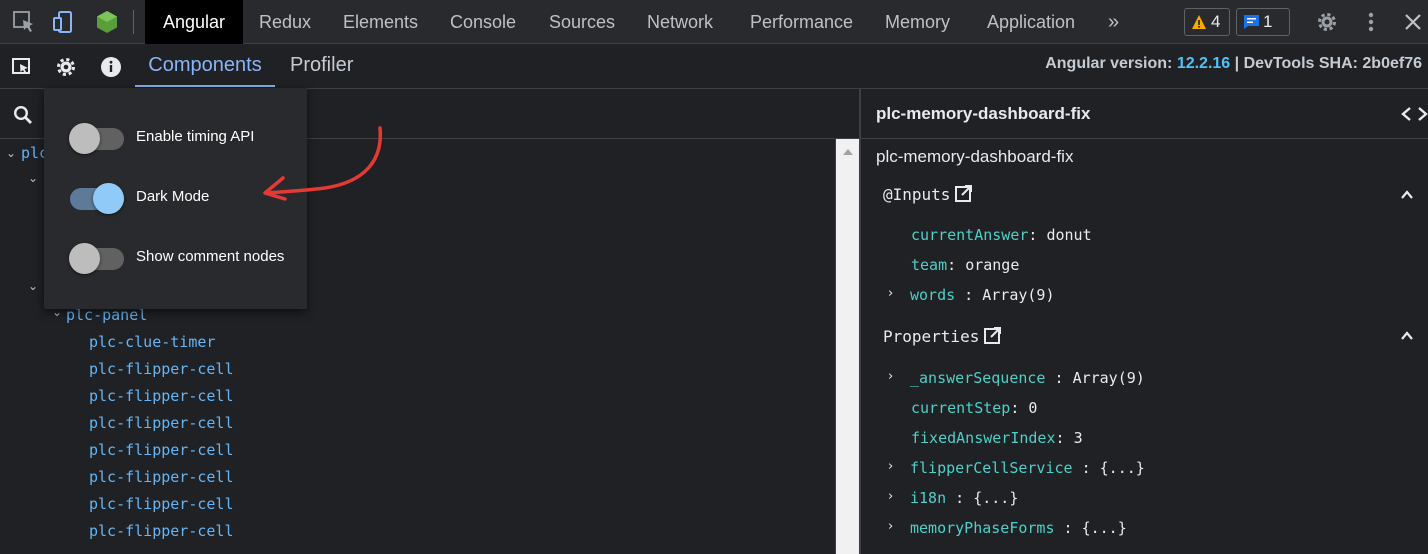 This screenshot has width=1428, height=554. Describe the element at coordinates (1413, 22) in the screenshot. I see `close-devtools-icon` at that location.